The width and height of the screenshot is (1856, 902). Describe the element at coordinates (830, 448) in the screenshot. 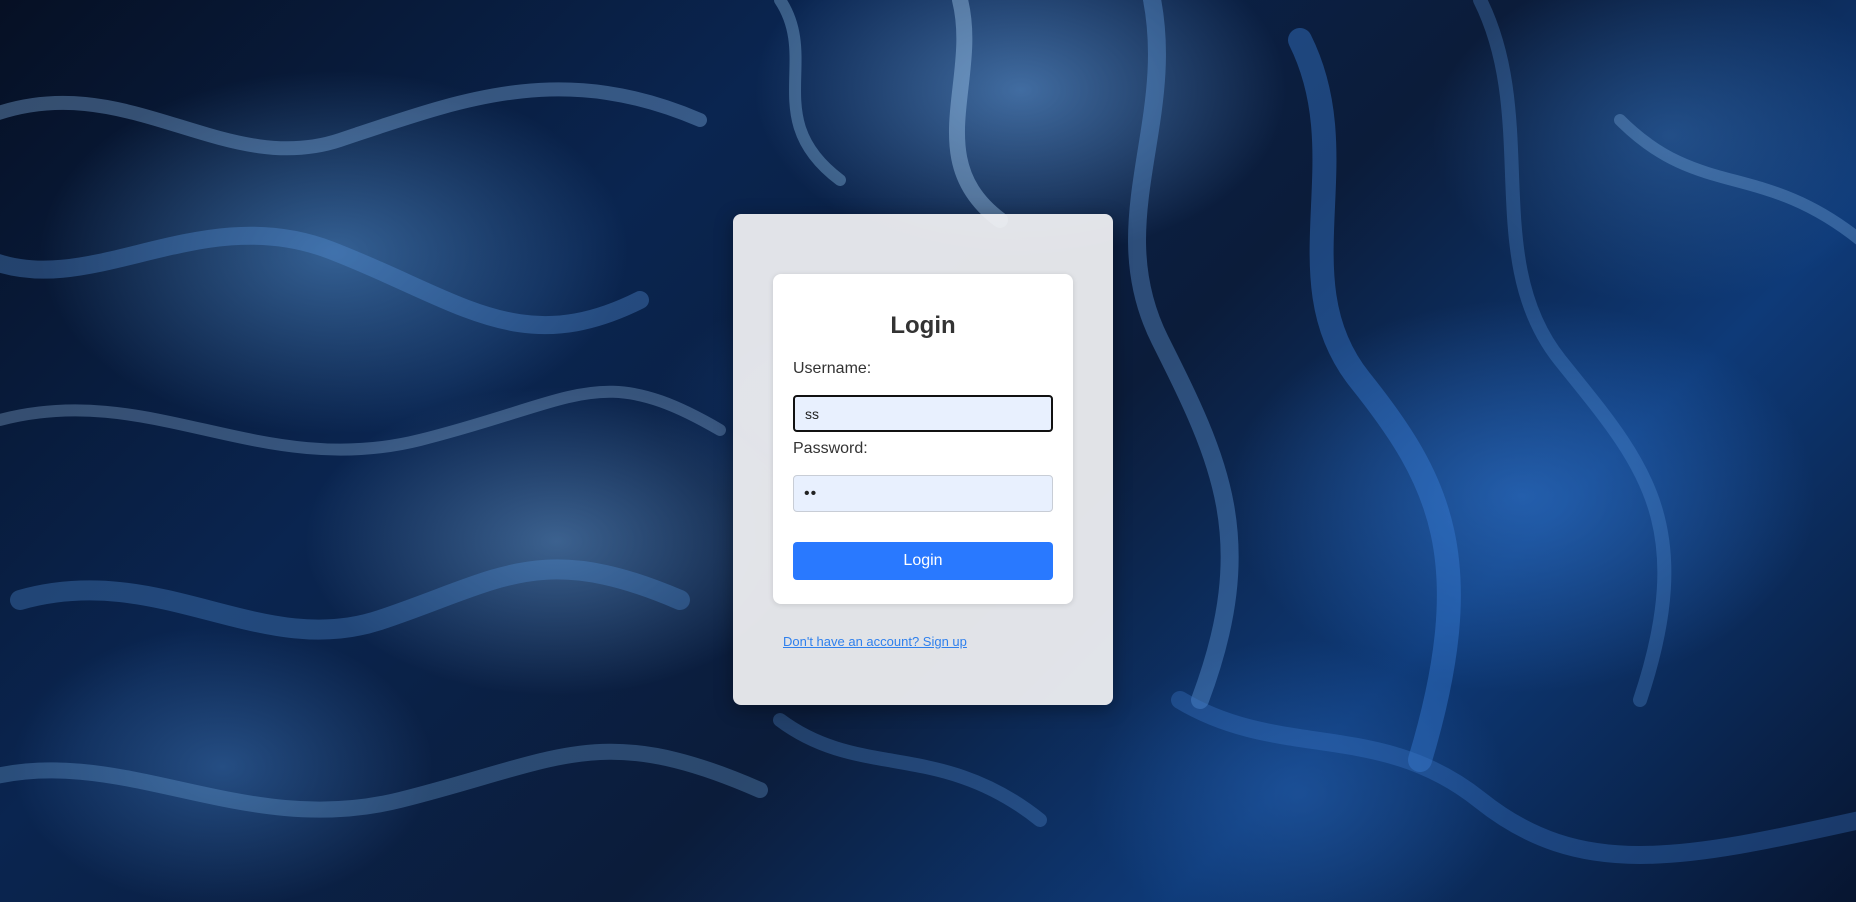

I see `password-label: Password:` at that location.